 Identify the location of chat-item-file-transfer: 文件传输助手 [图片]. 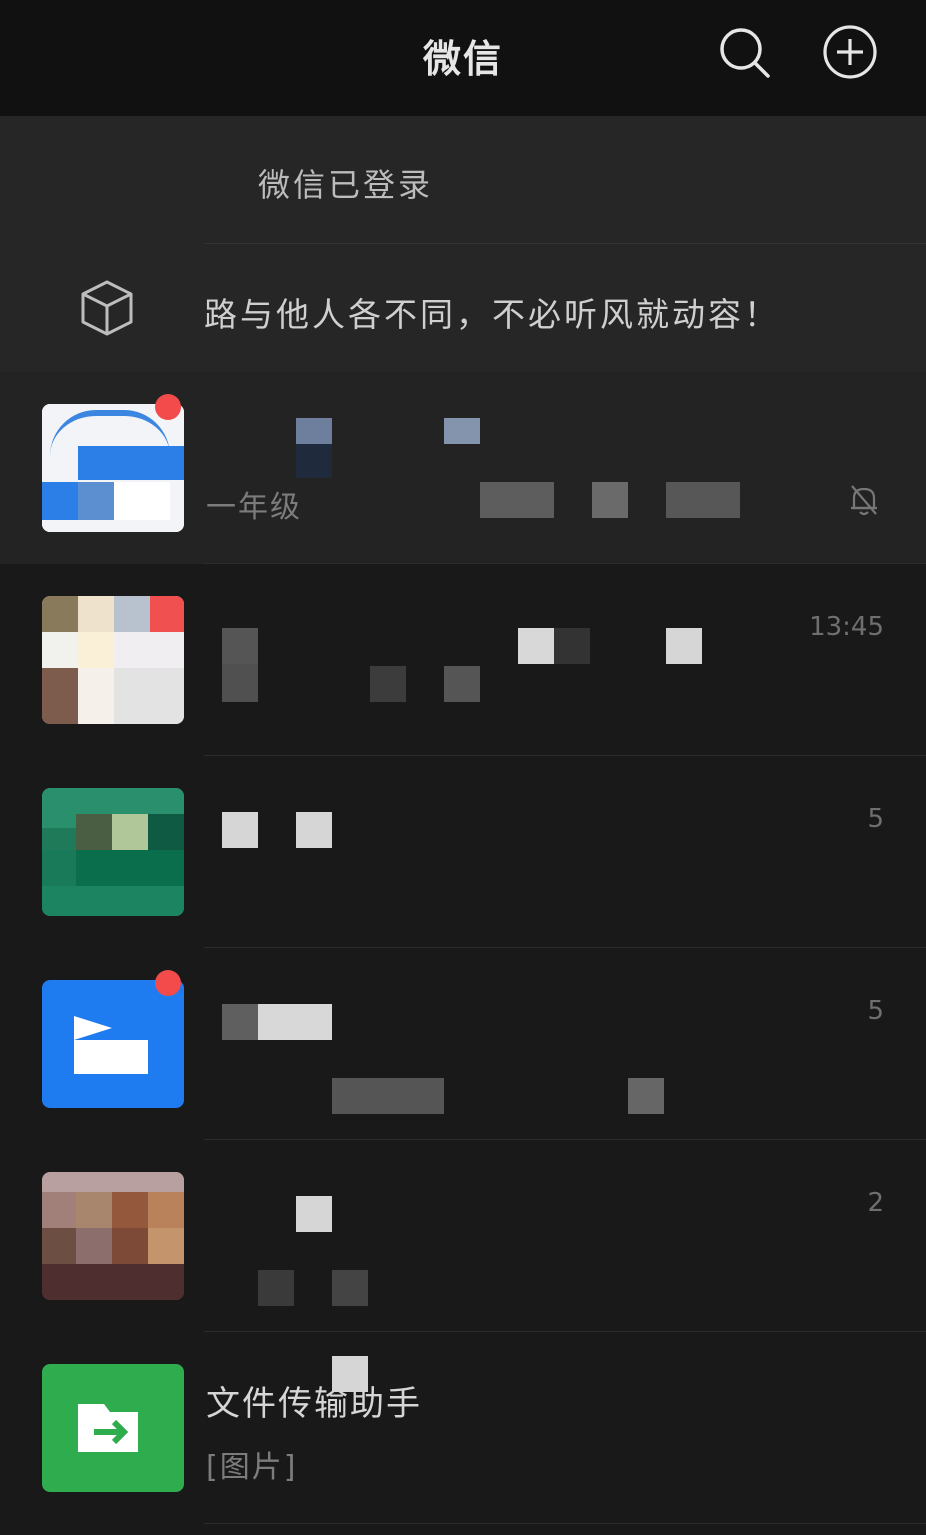
(463, 1428).